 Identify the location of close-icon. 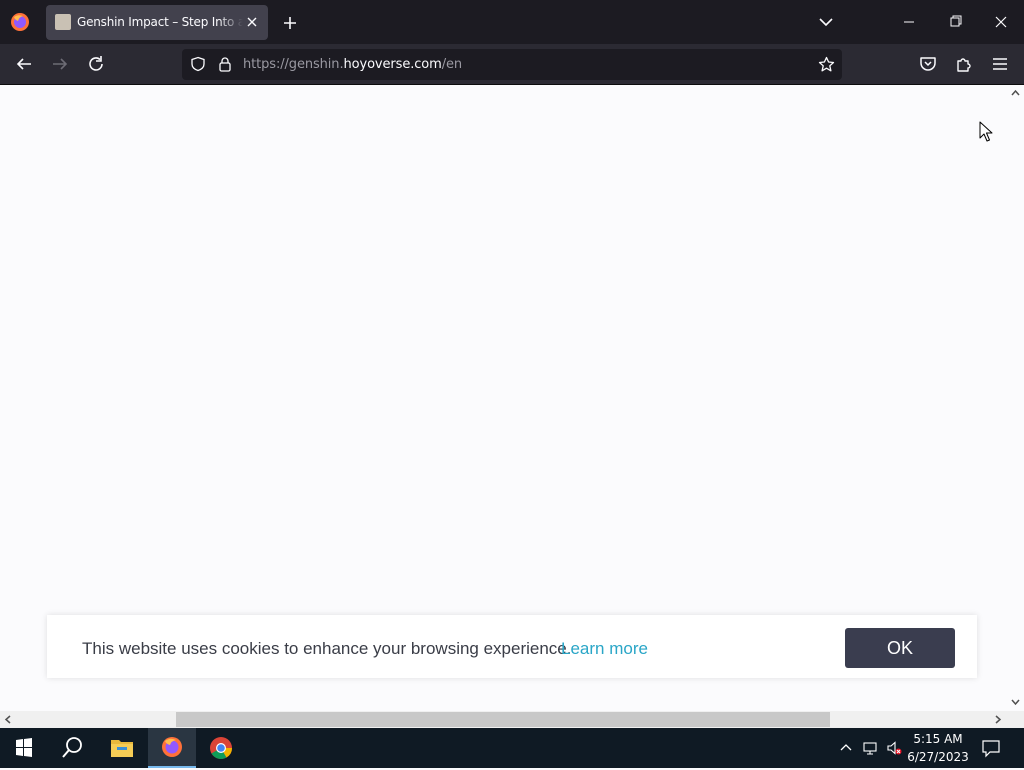
(252, 22).